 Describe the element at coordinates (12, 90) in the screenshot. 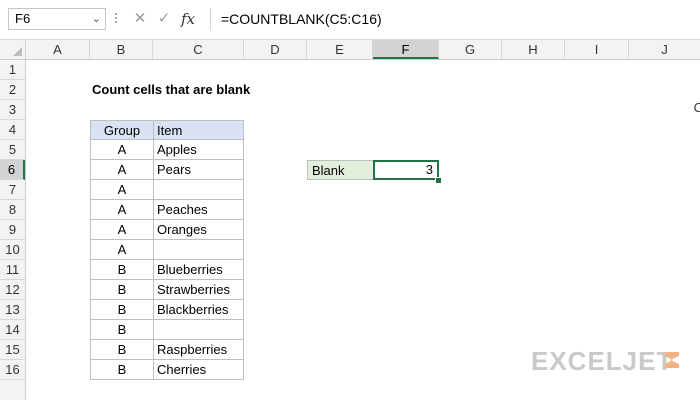

I see `row-header-2: 2` at that location.